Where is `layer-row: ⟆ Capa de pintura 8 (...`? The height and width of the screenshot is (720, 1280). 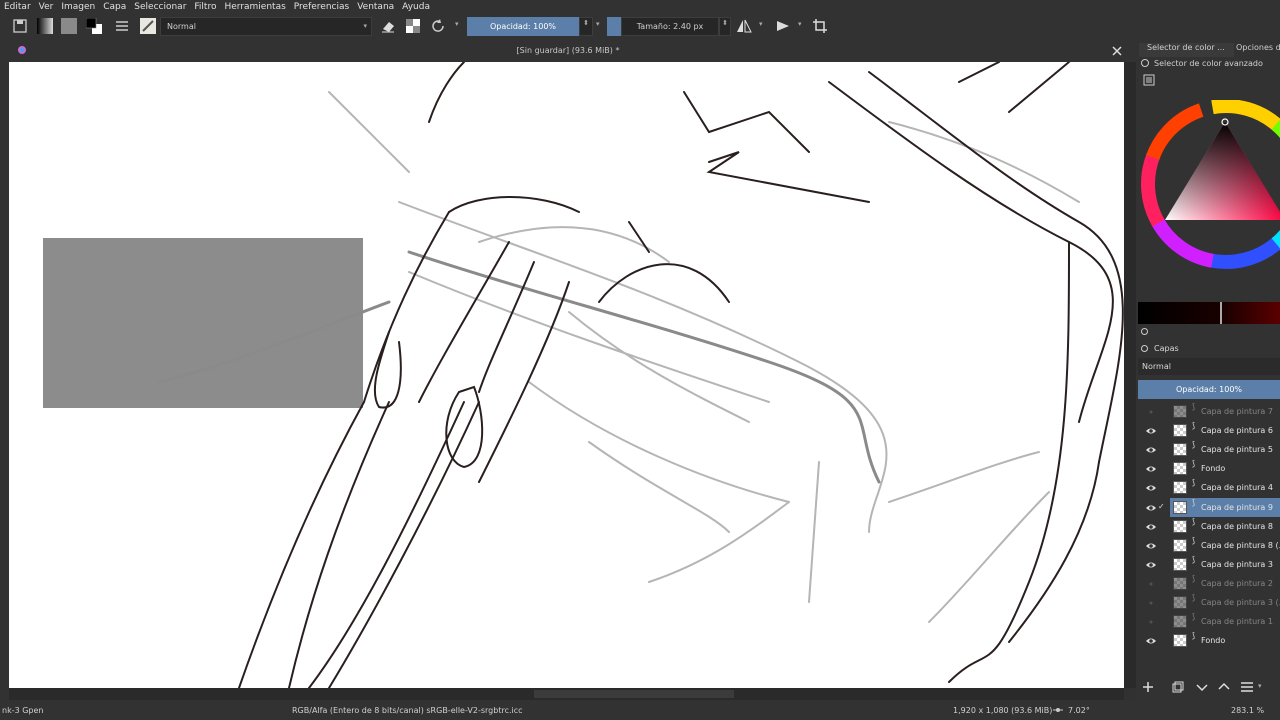 layer-row: ⟆ Capa de pintura 8 (... is located at coordinates (1209, 545).